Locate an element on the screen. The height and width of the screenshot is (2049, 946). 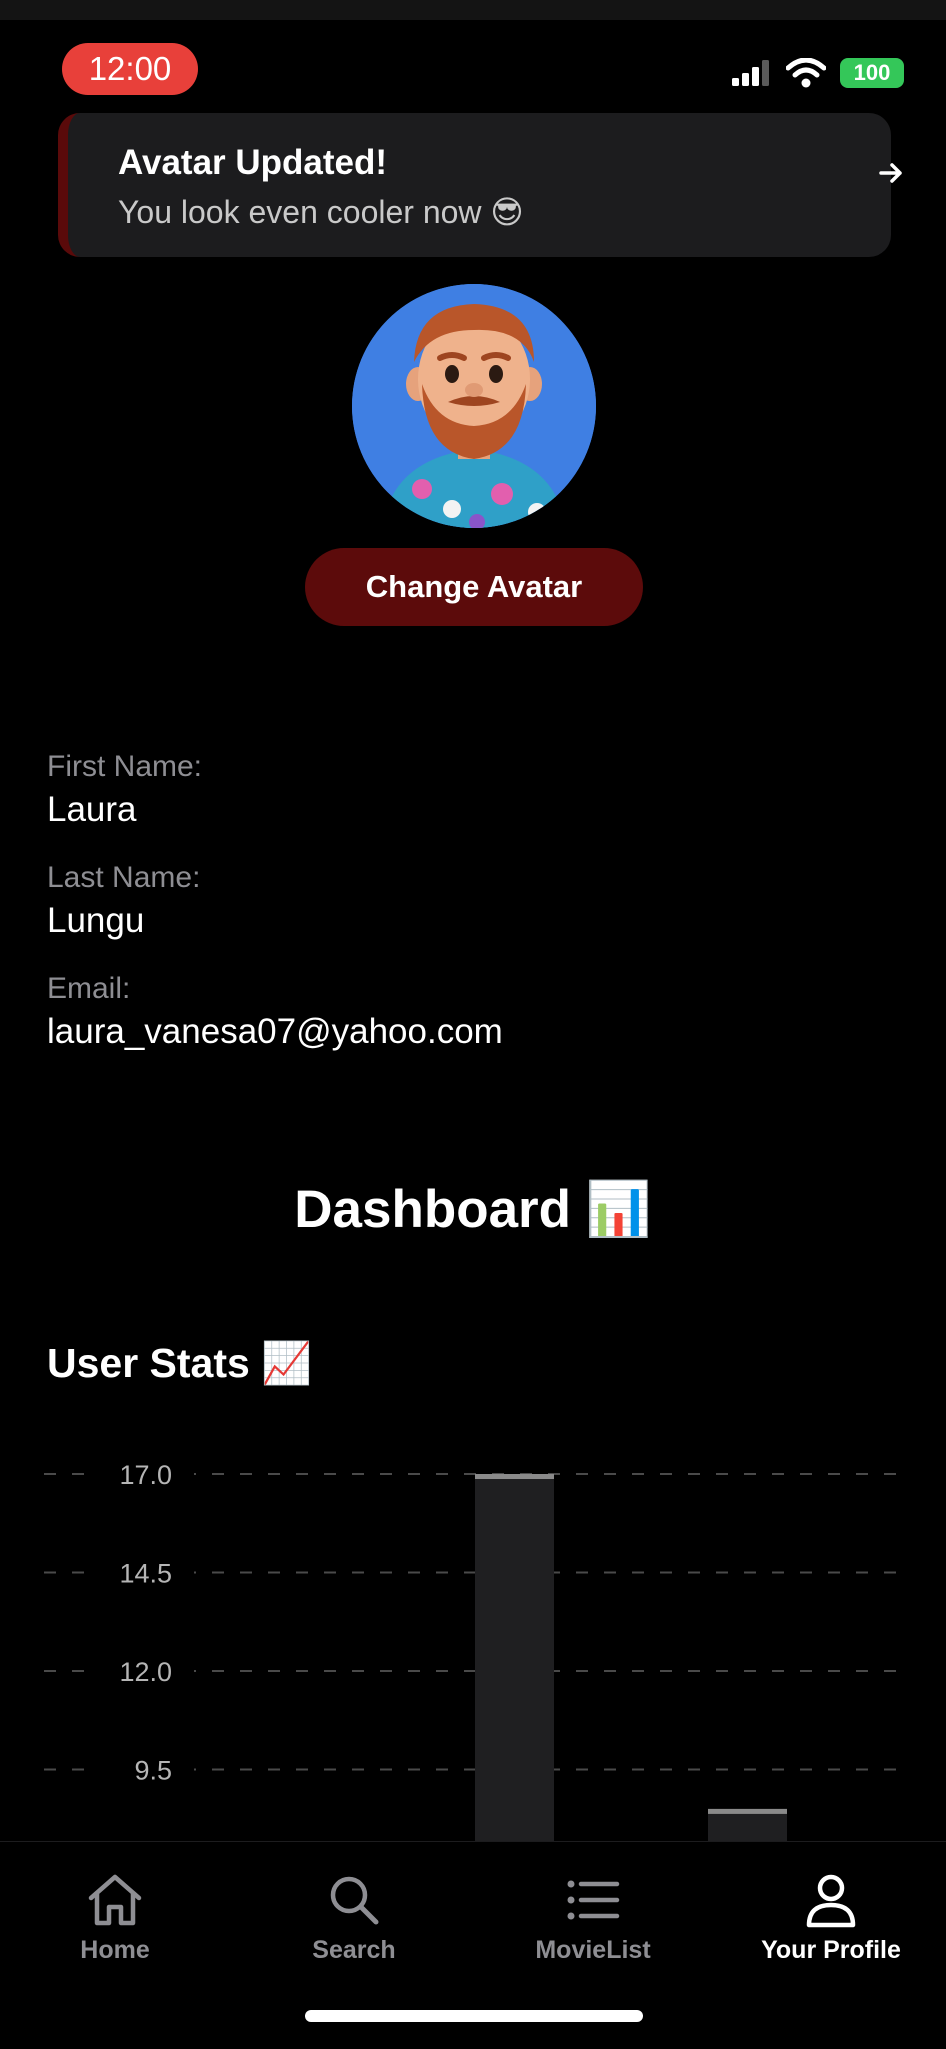
signal-icon is located at coordinates (750, 73).